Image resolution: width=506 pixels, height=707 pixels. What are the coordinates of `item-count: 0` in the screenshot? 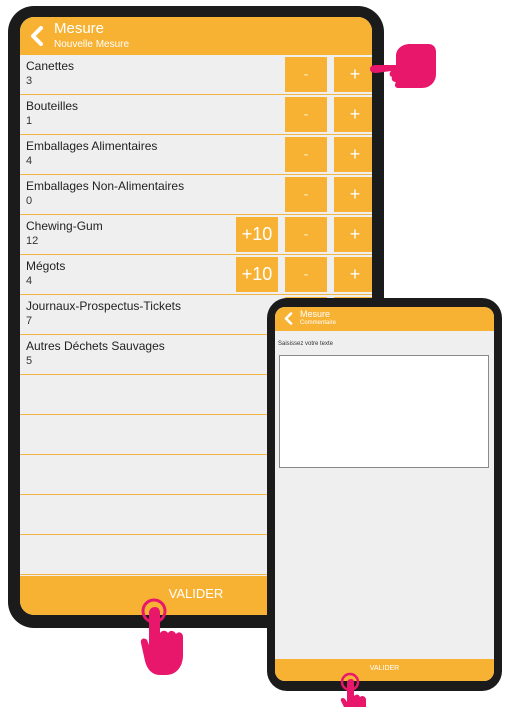 It's located at (29, 201).